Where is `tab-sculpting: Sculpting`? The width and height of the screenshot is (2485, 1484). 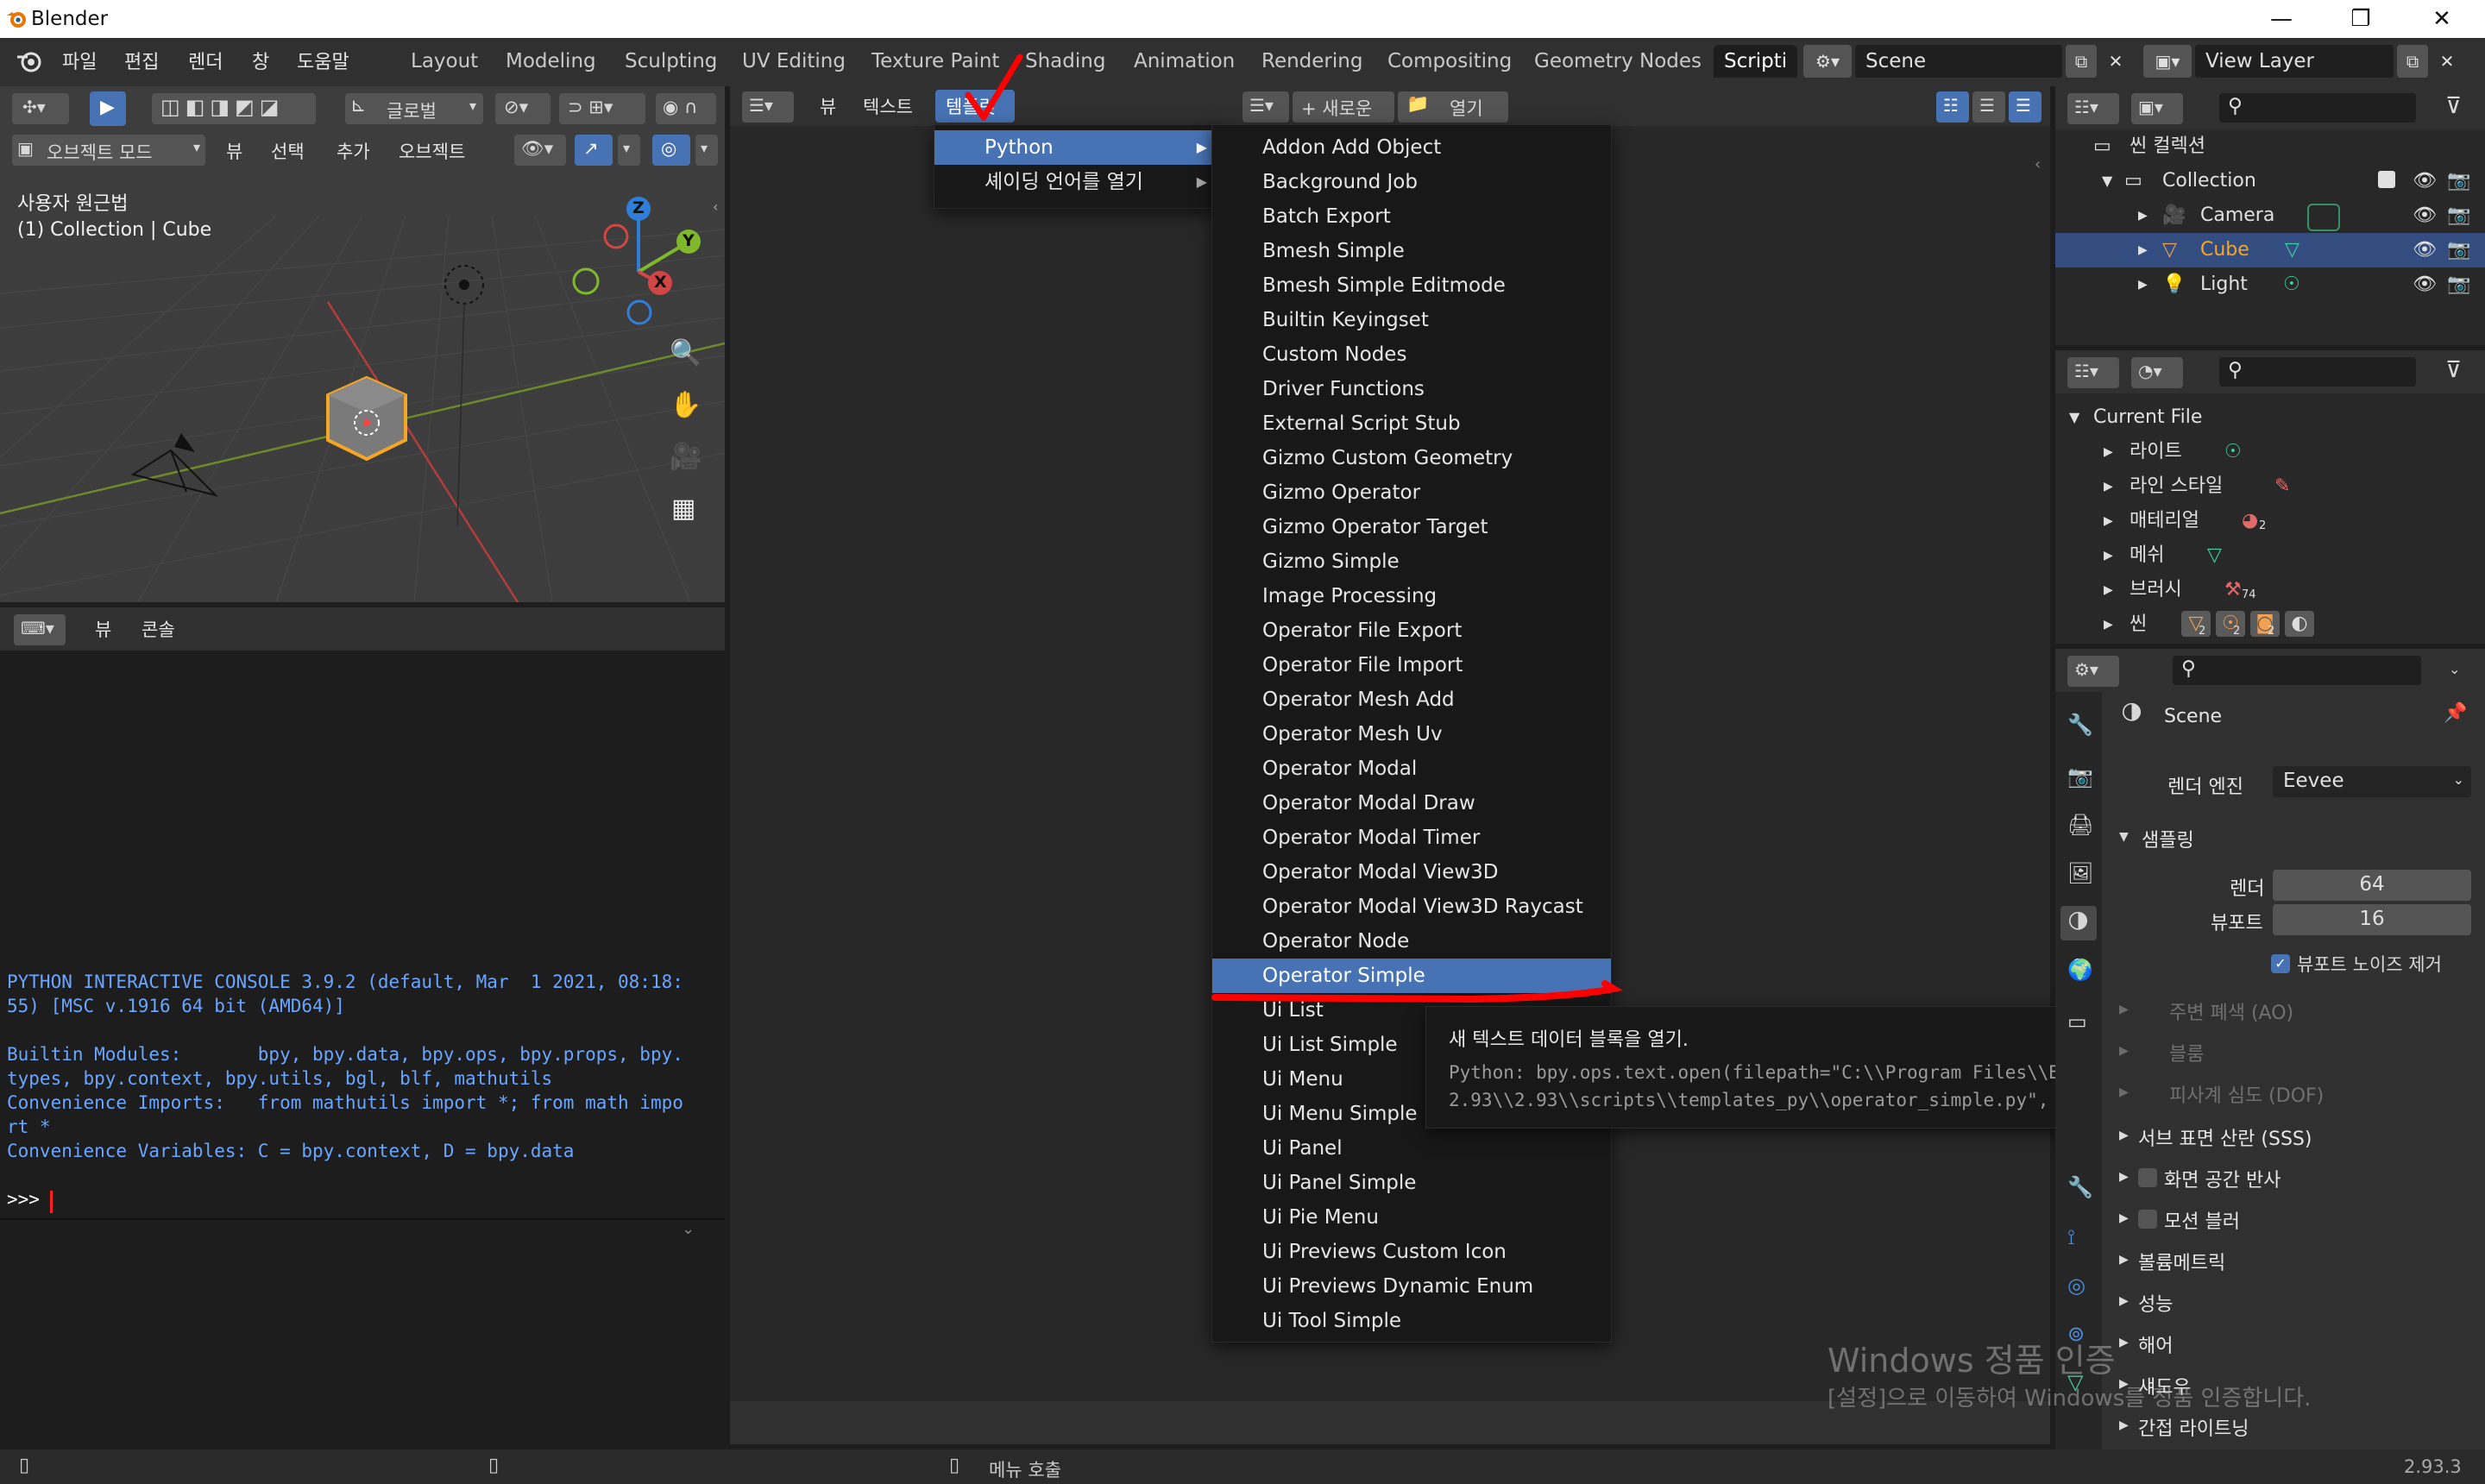
tab-sculpting: Sculpting is located at coordinates (670, 61).